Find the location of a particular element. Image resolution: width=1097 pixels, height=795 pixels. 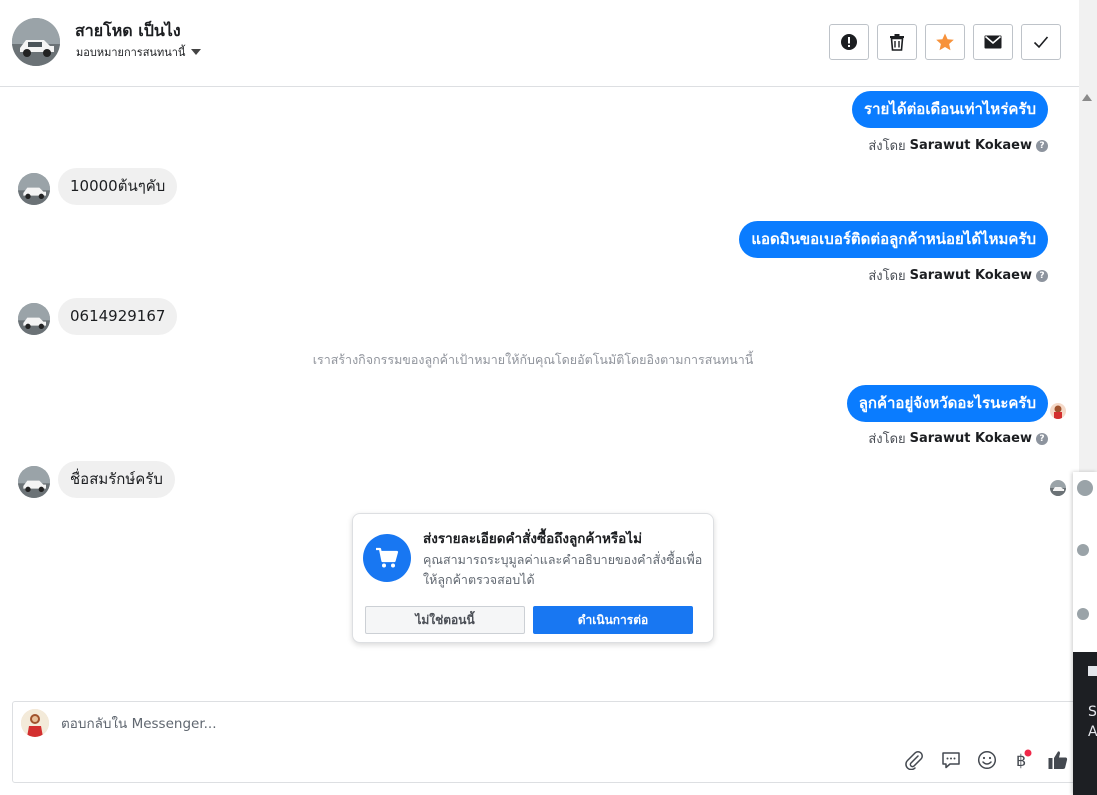

contact-seen-avatar is located at coordinates (1058, 488).